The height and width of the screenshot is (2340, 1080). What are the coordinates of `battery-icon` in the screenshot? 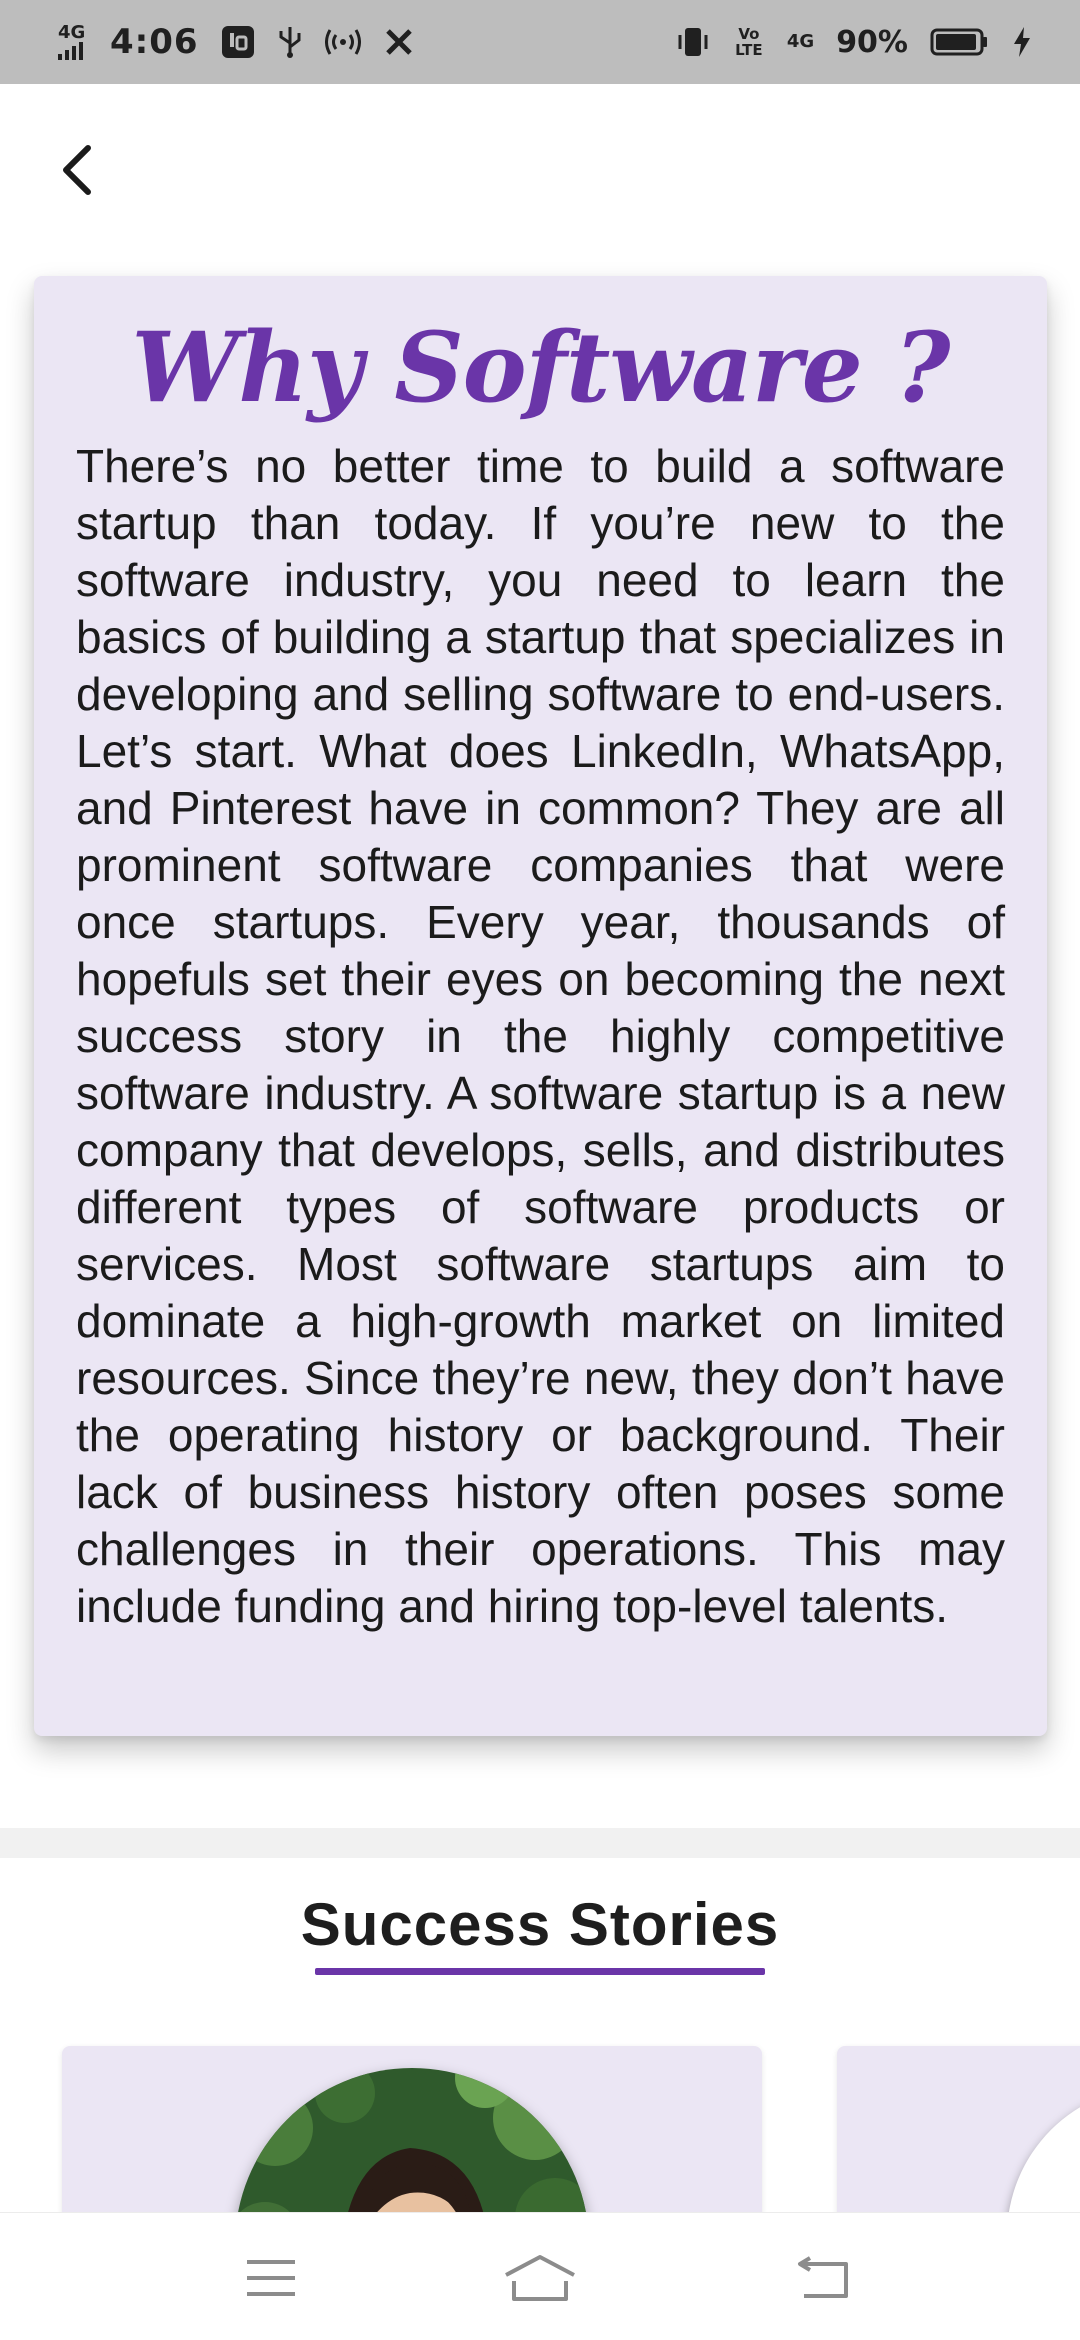 It's located at (960, 42).